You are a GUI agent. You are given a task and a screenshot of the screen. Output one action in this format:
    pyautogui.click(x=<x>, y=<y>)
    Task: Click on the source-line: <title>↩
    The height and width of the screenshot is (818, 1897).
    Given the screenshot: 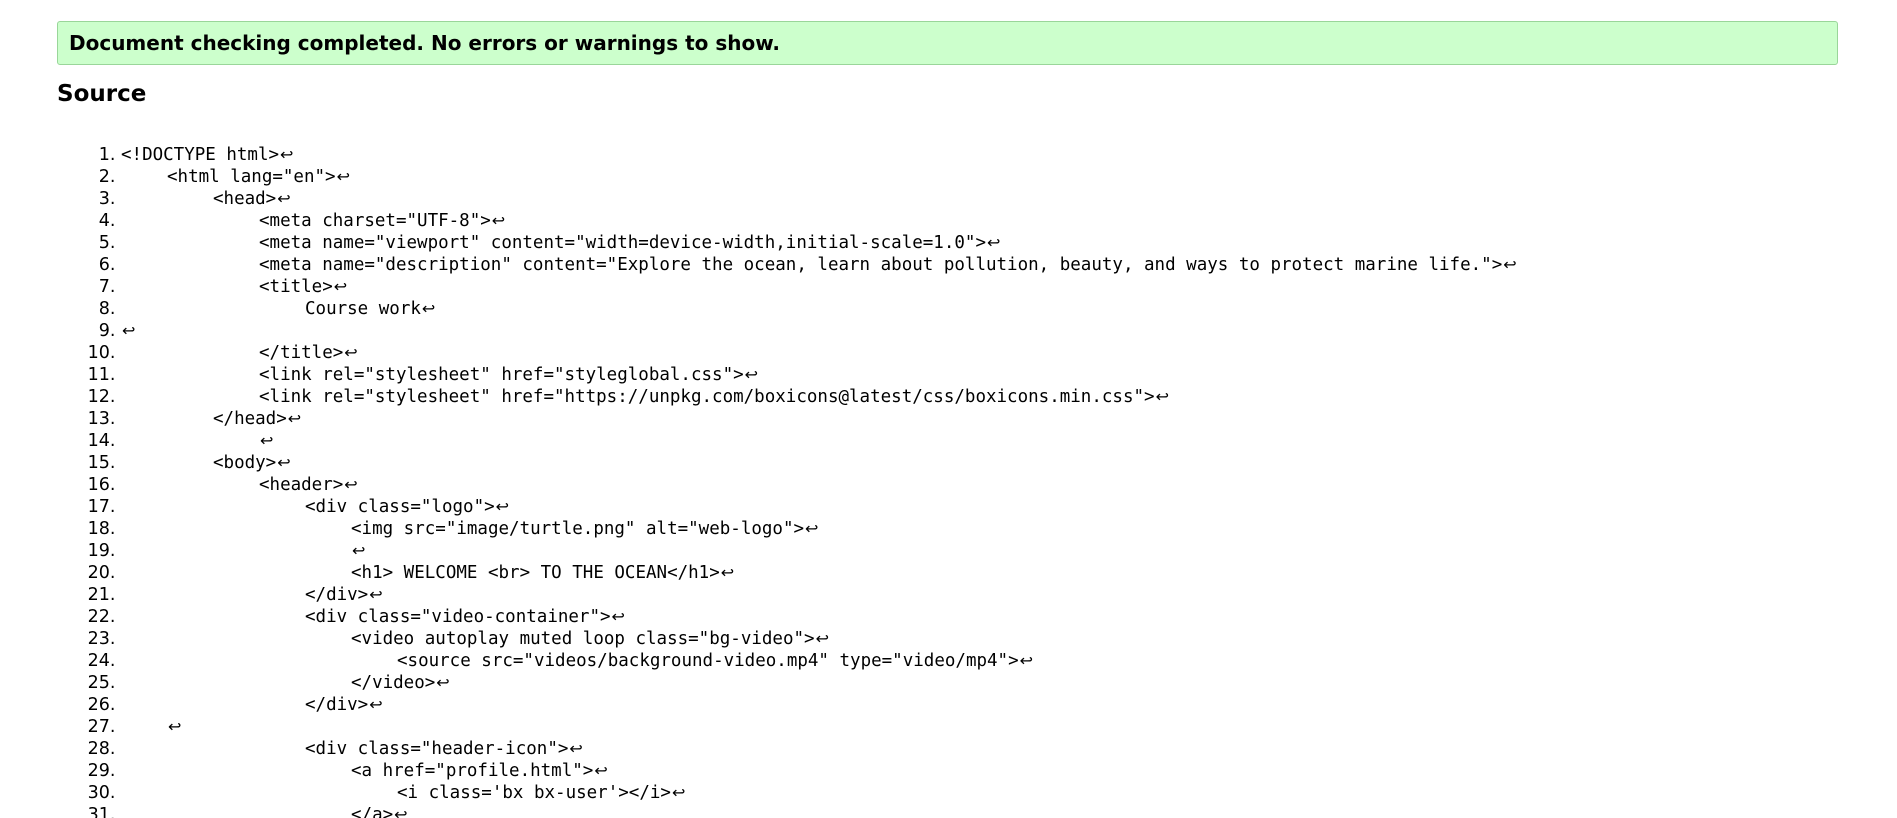 What is the action you would take?
    pyautogui.click(x=980, y=287)
    